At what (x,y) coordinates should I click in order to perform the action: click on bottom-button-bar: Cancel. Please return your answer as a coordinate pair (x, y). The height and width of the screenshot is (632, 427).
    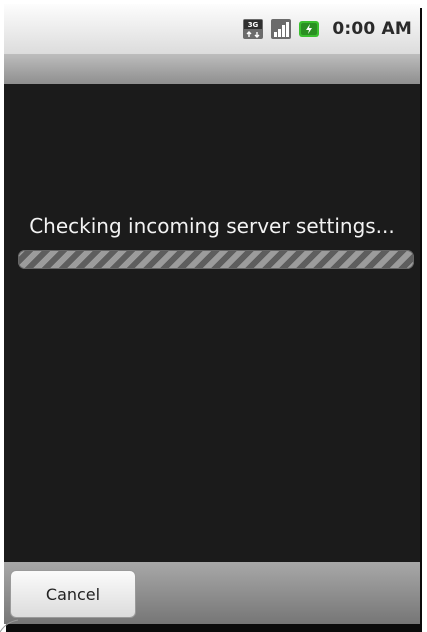
    Looking at the image, I should click on (212, 593).